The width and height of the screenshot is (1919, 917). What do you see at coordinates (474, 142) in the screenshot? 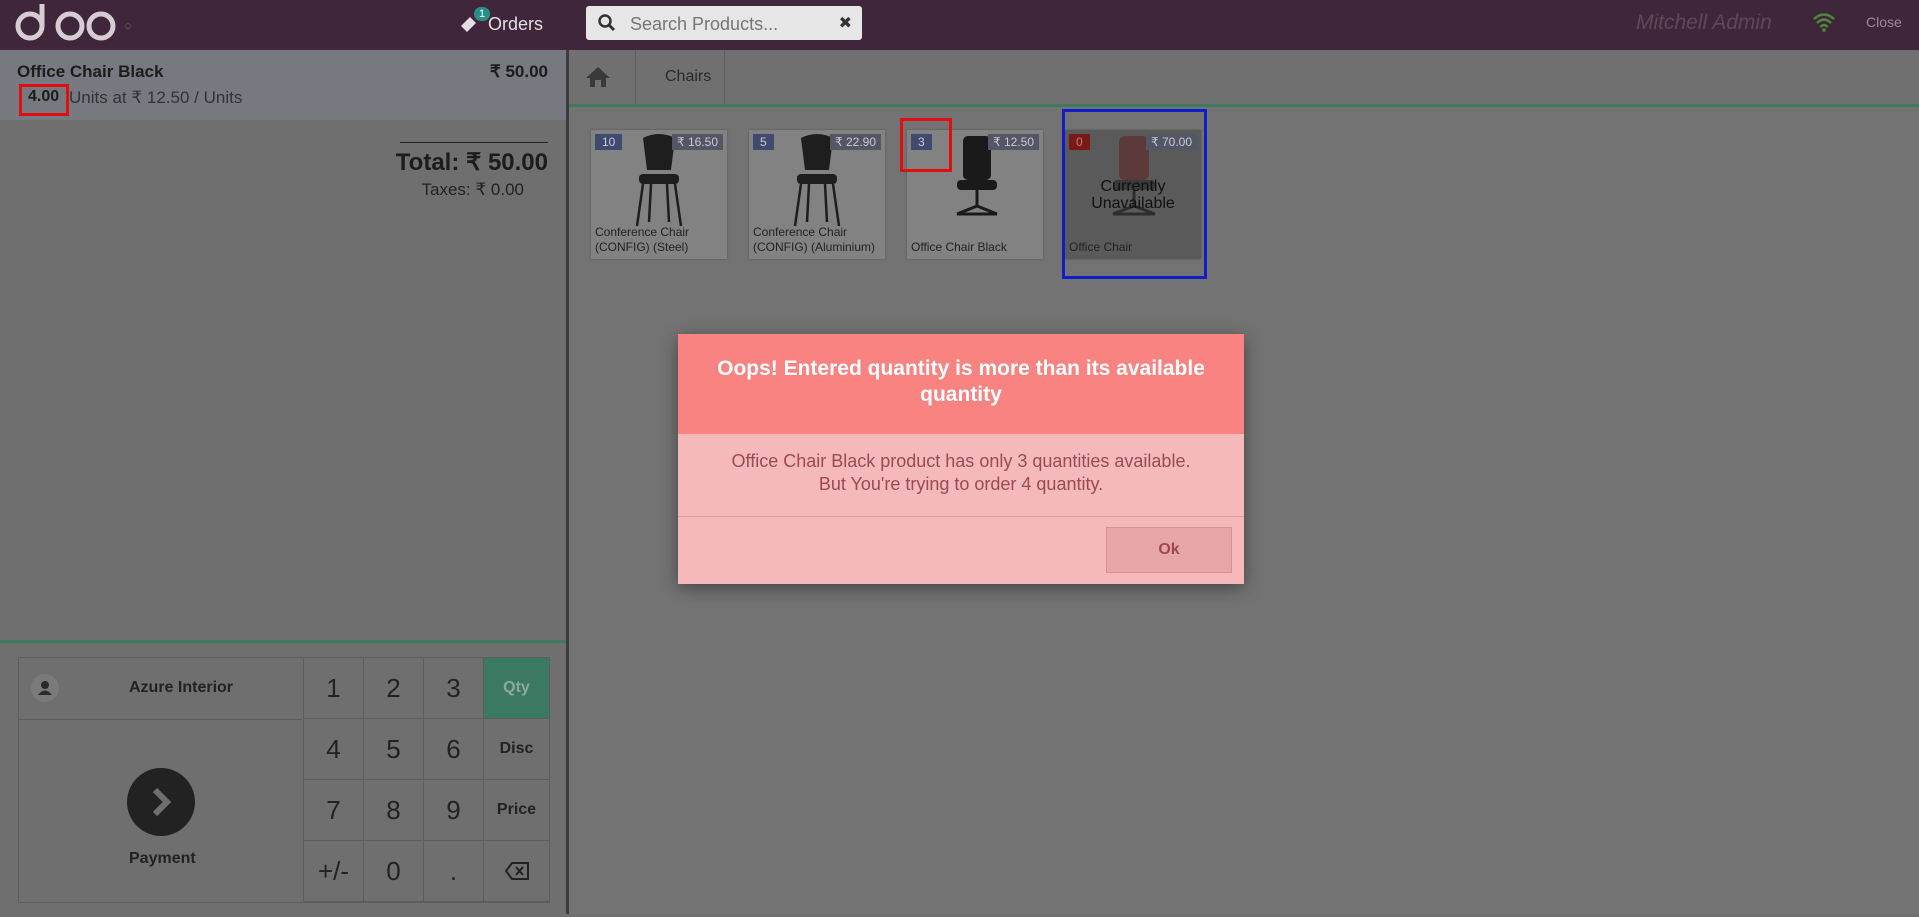
I see `total-divider` at bounding box center [474, 142].